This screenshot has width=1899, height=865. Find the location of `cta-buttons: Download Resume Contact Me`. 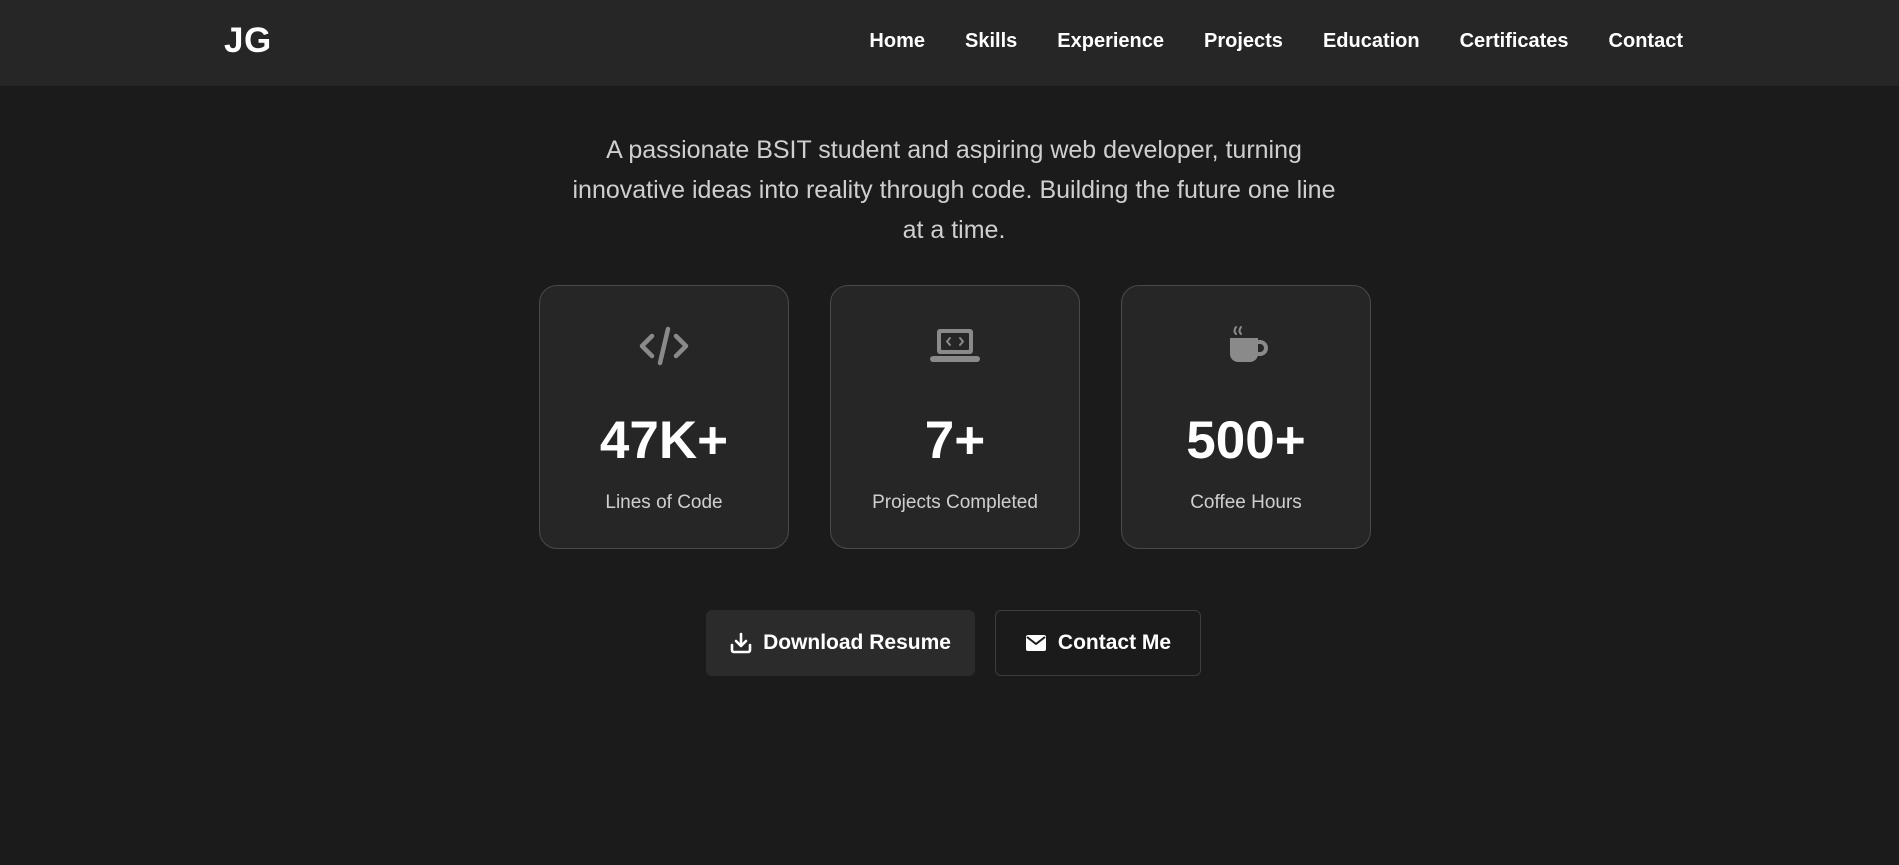

cta-buttons: Download Resume Contact Me is located at coordinates (953, 643).